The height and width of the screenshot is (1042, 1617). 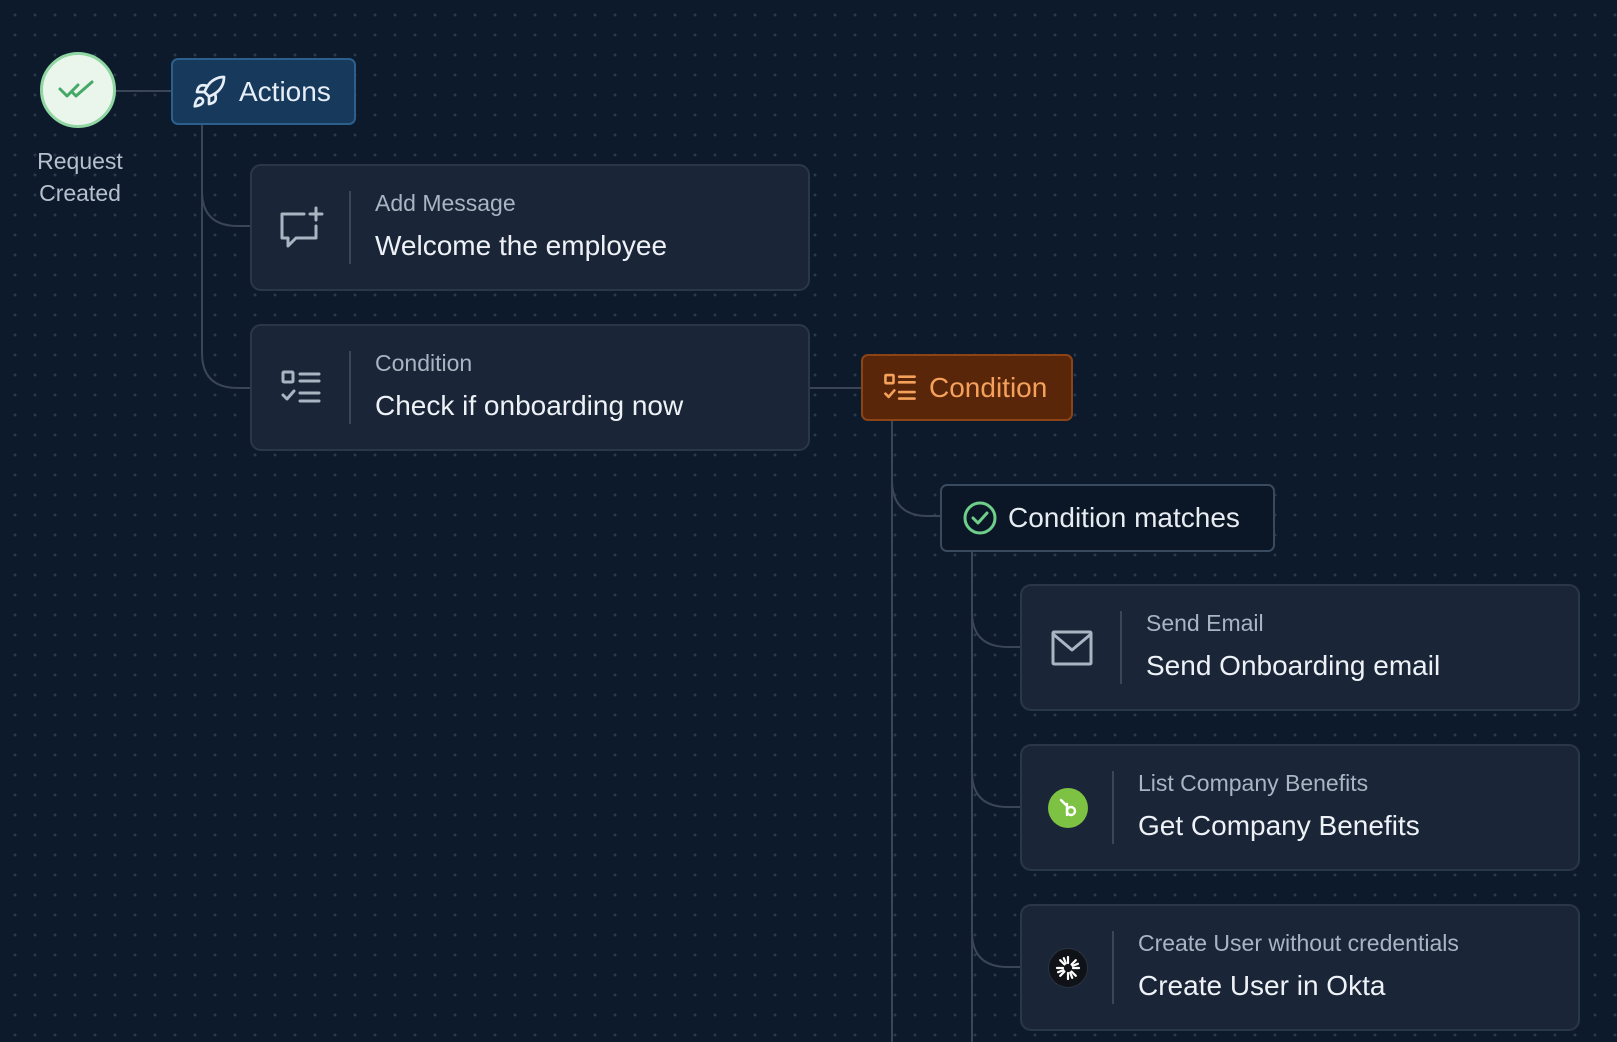 I want to click on message-plus-icon, so click(x=302, y=226).